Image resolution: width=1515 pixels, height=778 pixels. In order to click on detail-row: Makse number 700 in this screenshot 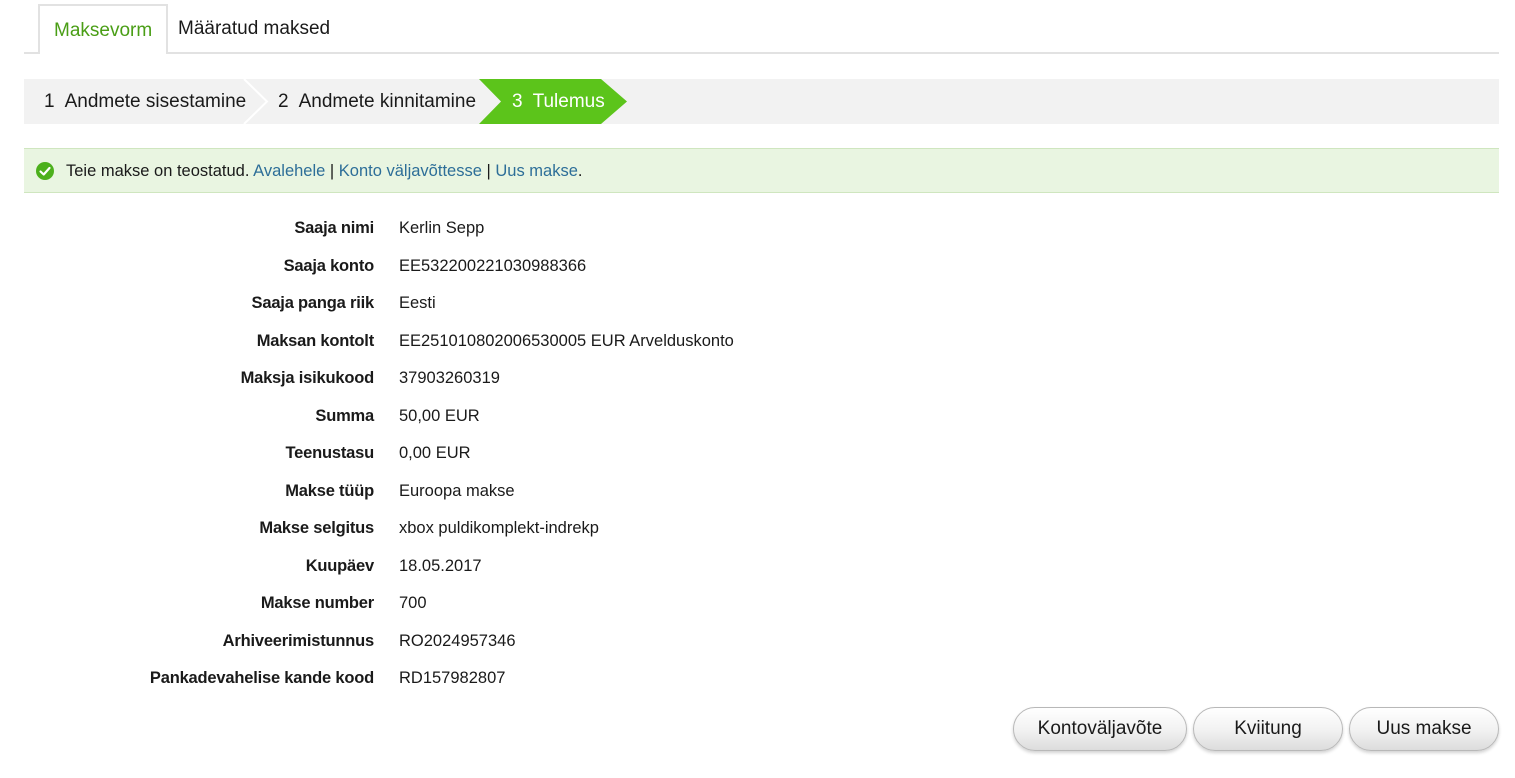, I will do `click(757, 604)`.